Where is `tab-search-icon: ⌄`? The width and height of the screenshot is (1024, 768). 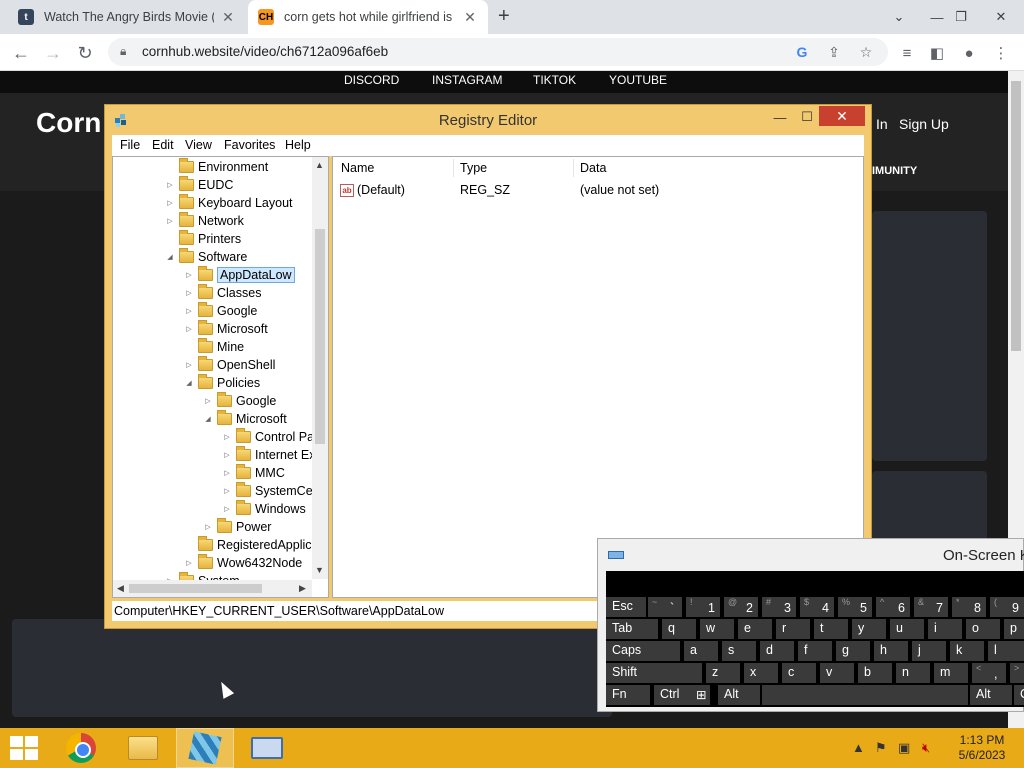 tab-search-icon: ⌄ is located at coordinates (899, 17).